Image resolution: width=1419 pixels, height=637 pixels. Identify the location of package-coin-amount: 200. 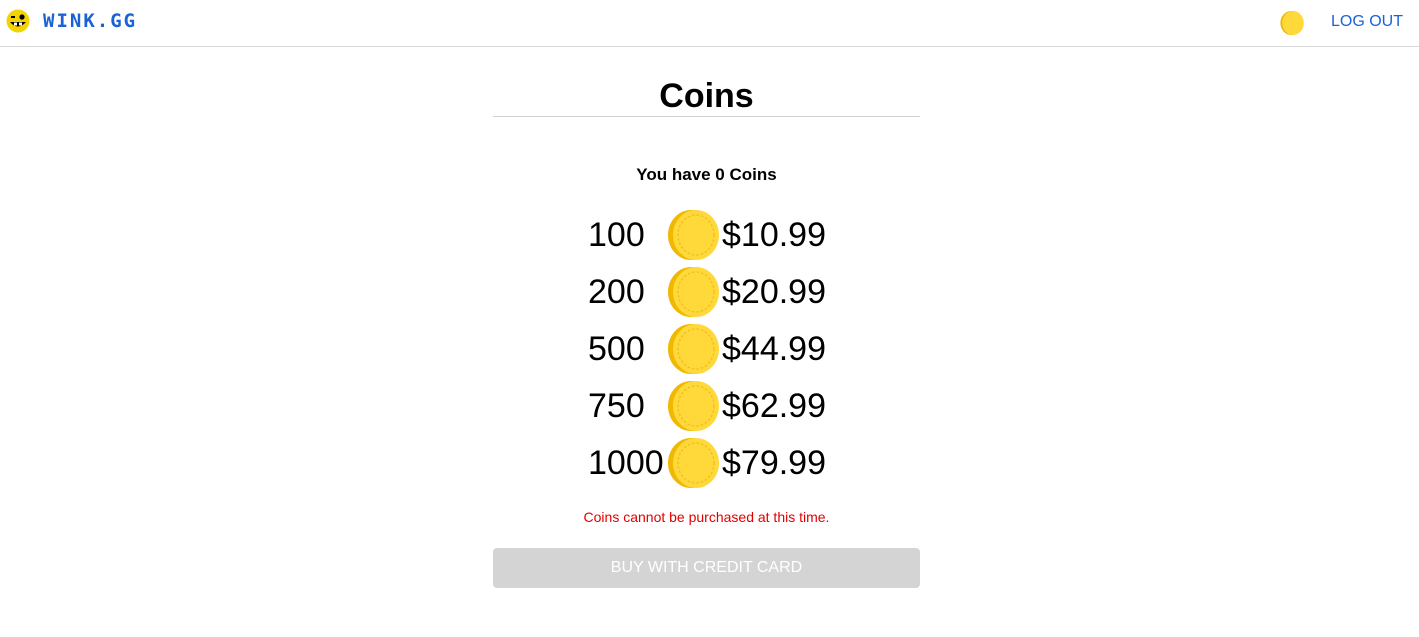
(616, 291).